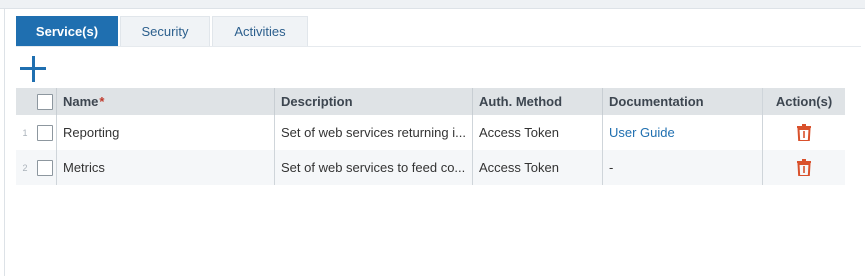 The width and height of the screenshot is (865, 276). What do you see at coordinates (25, 167) in the screenshot?
I see `row-number: 2` at bounding box center [25, 167].